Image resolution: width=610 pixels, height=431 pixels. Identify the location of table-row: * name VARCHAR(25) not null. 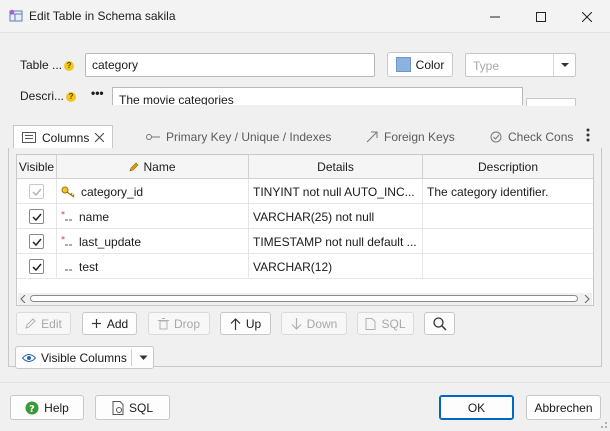
(305, 216).